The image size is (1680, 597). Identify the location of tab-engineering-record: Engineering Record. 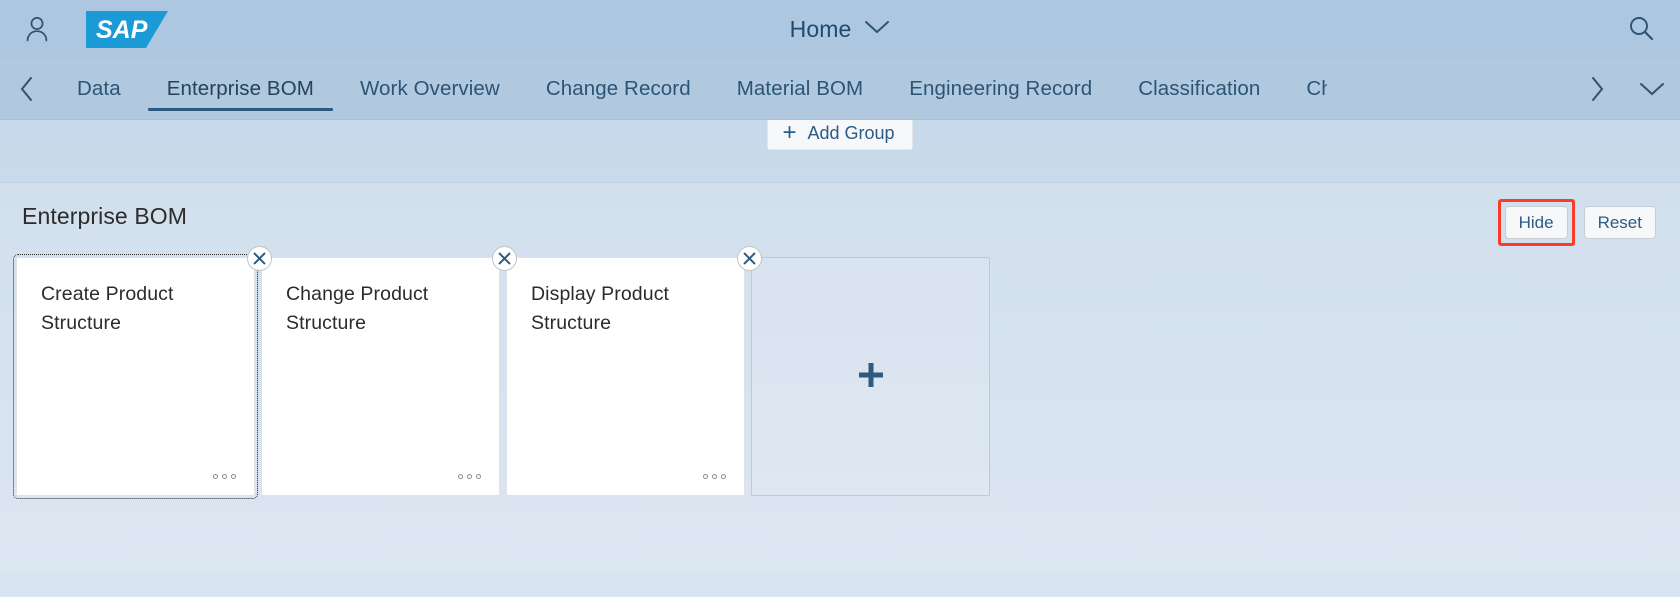
(1000, 88).